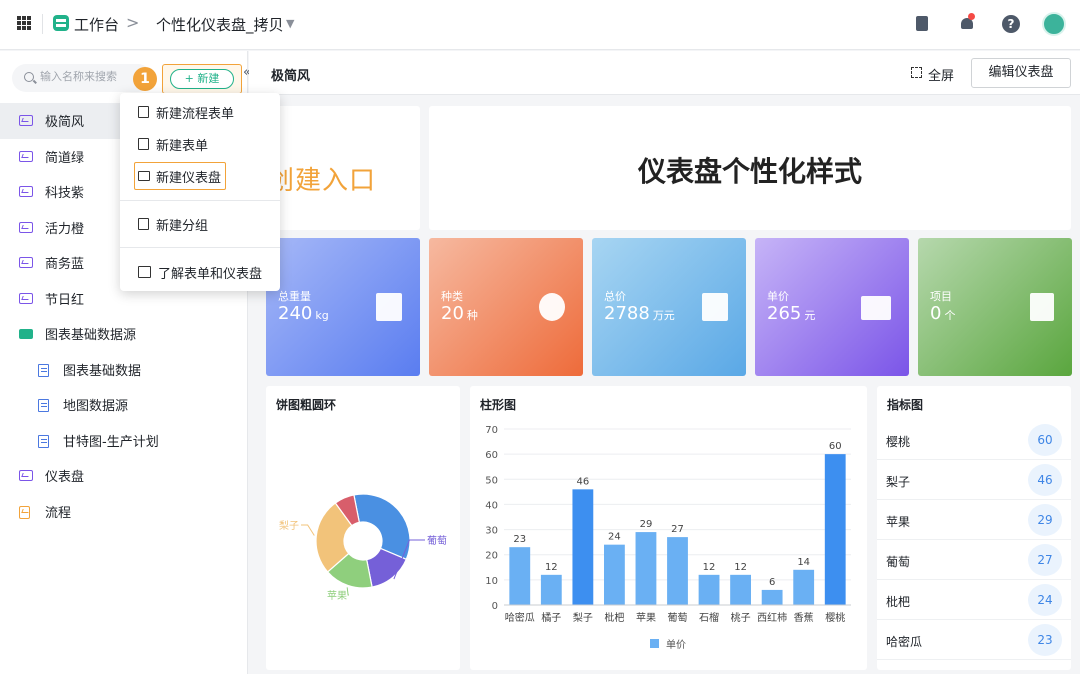 This screenshot has height=674, width=1080. I want to click on metric-row: 葡萄 27, so click(974, 560).